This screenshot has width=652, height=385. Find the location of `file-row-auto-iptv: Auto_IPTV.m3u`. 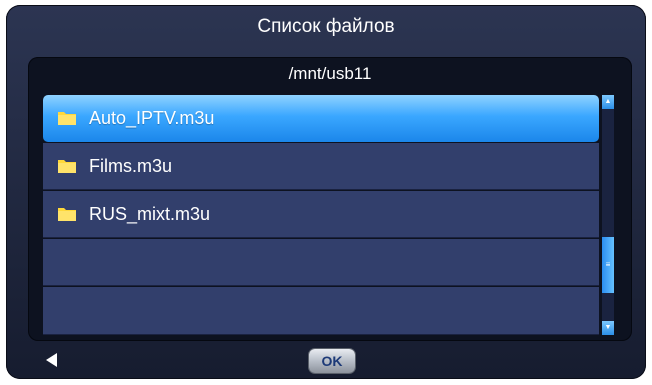

file-row-auto-iptv: Auto_IPTV.m3u is located at coordinates (321, 118).